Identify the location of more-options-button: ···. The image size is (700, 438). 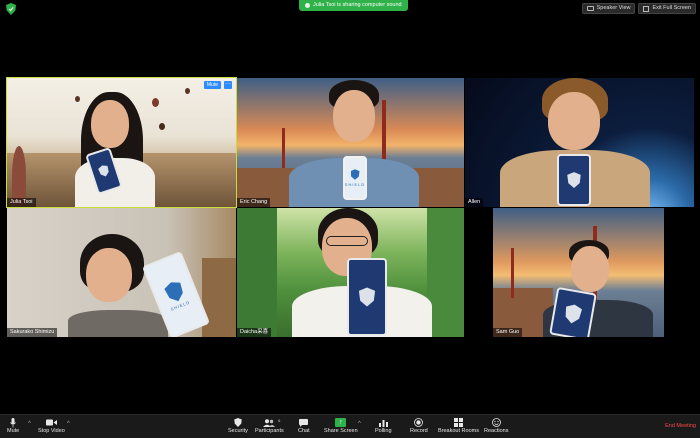
(228, 85).